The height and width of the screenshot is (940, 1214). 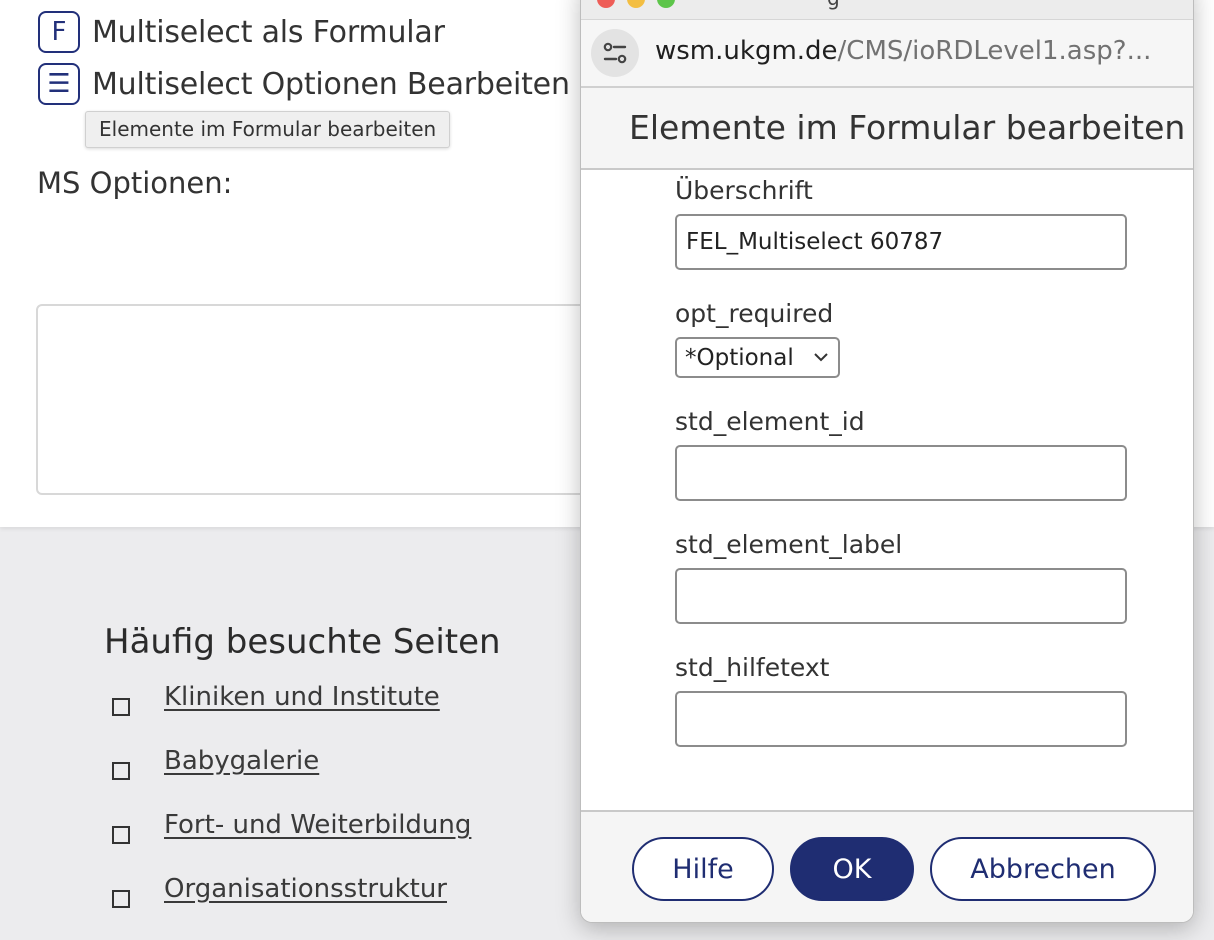 I want to click on dialog-header: Elemente im Formular bearbeiten, so click(x=887, y=129).